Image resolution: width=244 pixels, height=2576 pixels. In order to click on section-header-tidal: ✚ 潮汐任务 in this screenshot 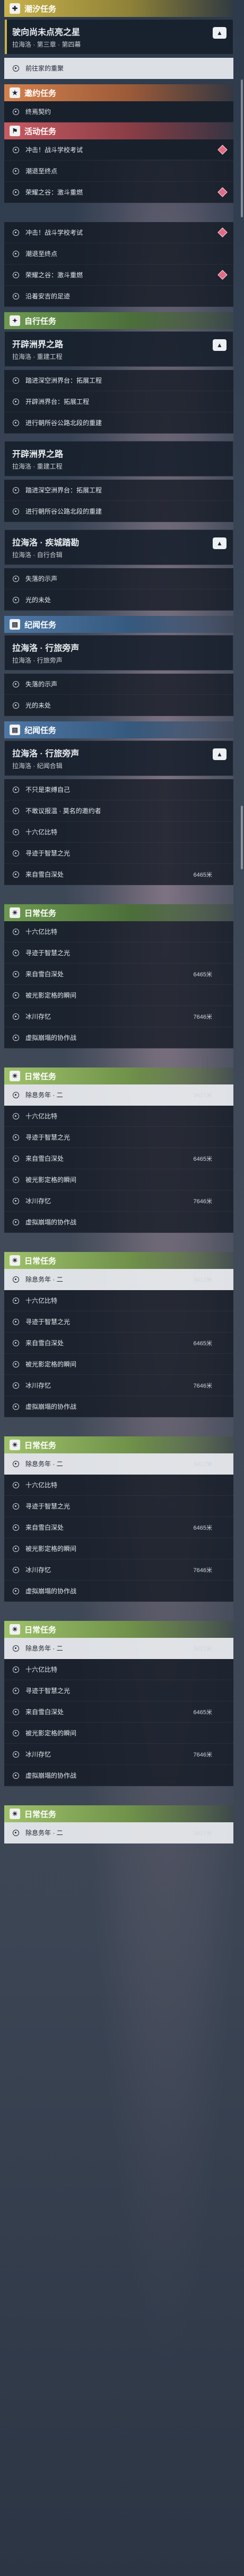, I will do `click(119, 8)`.